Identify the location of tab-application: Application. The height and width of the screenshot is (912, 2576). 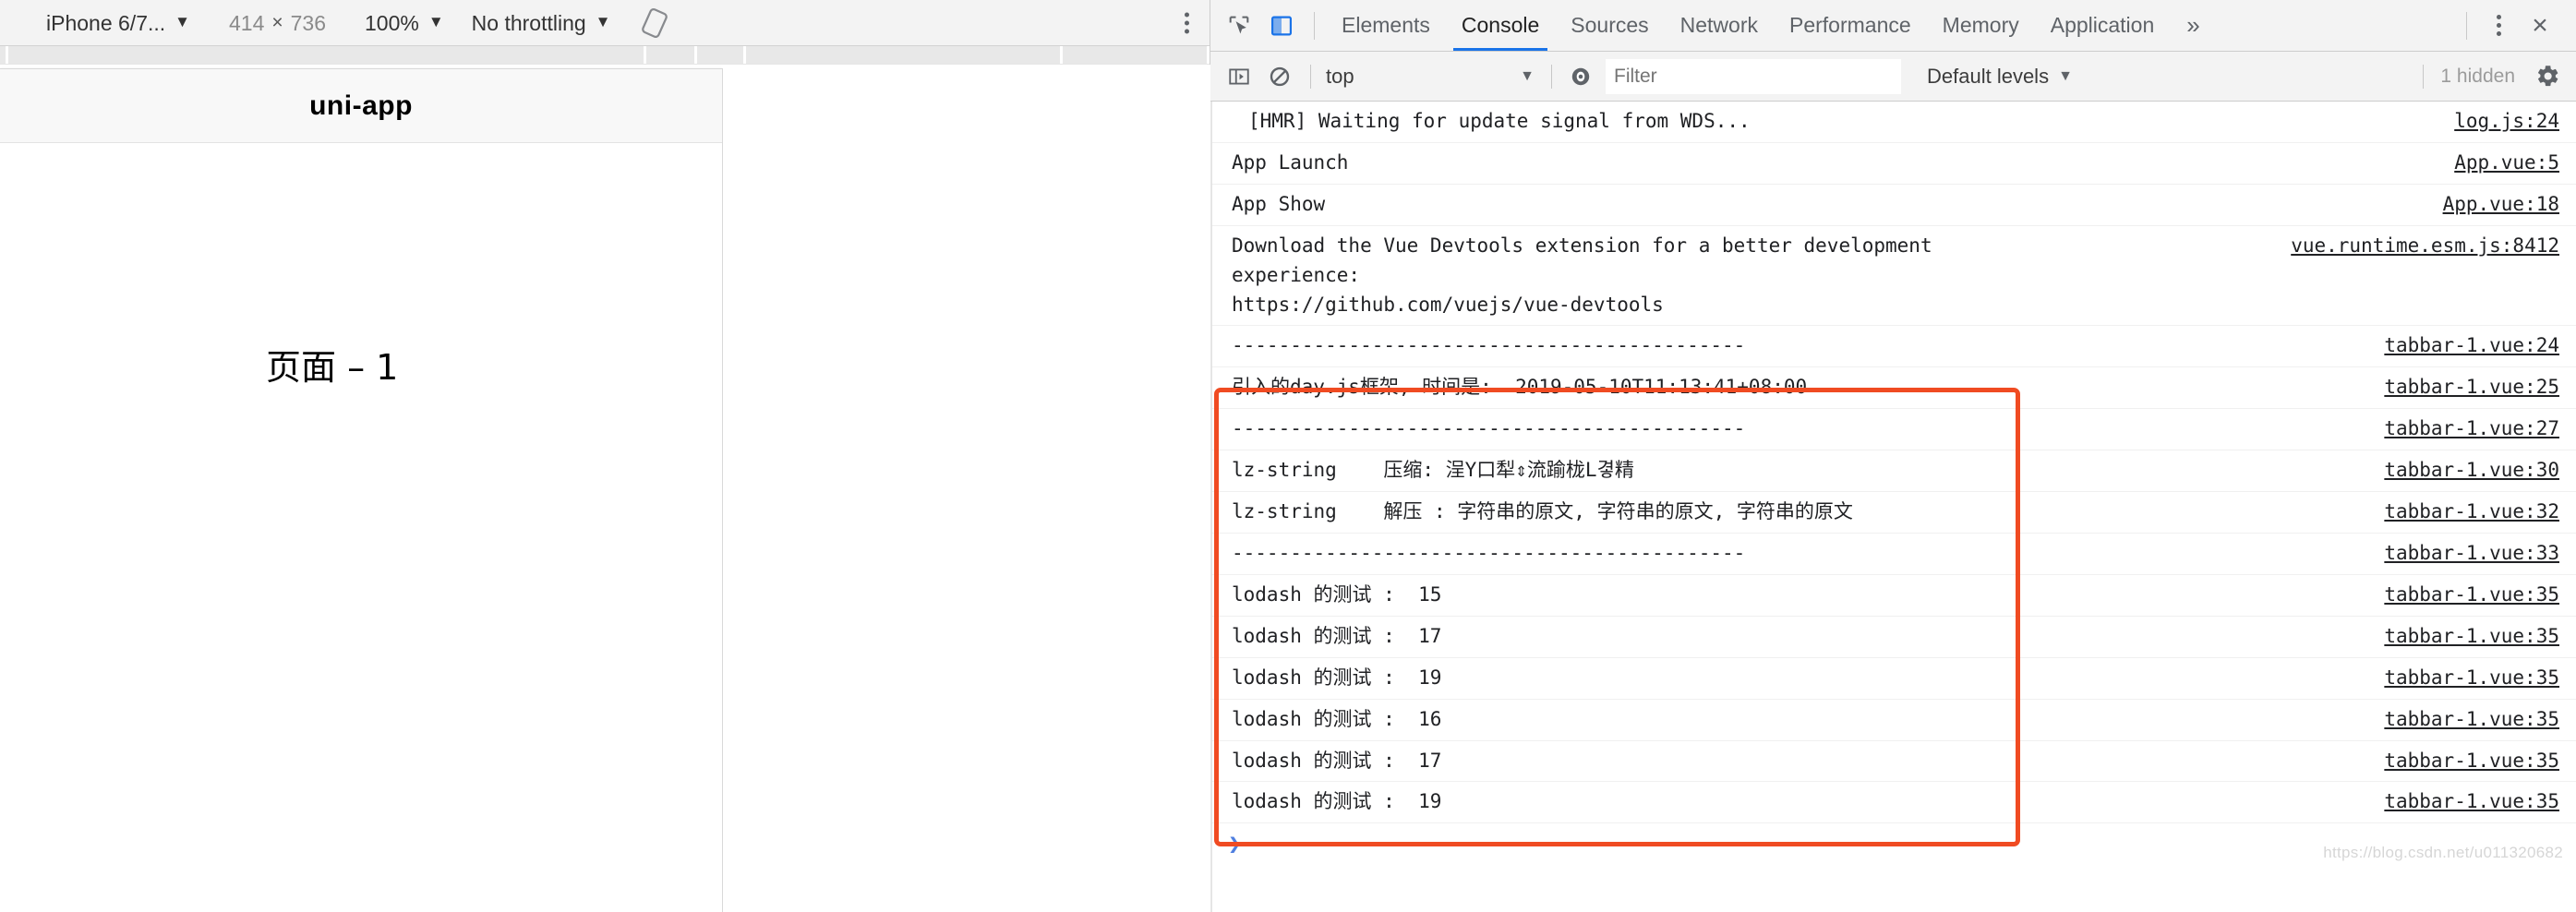
(2103, 25).